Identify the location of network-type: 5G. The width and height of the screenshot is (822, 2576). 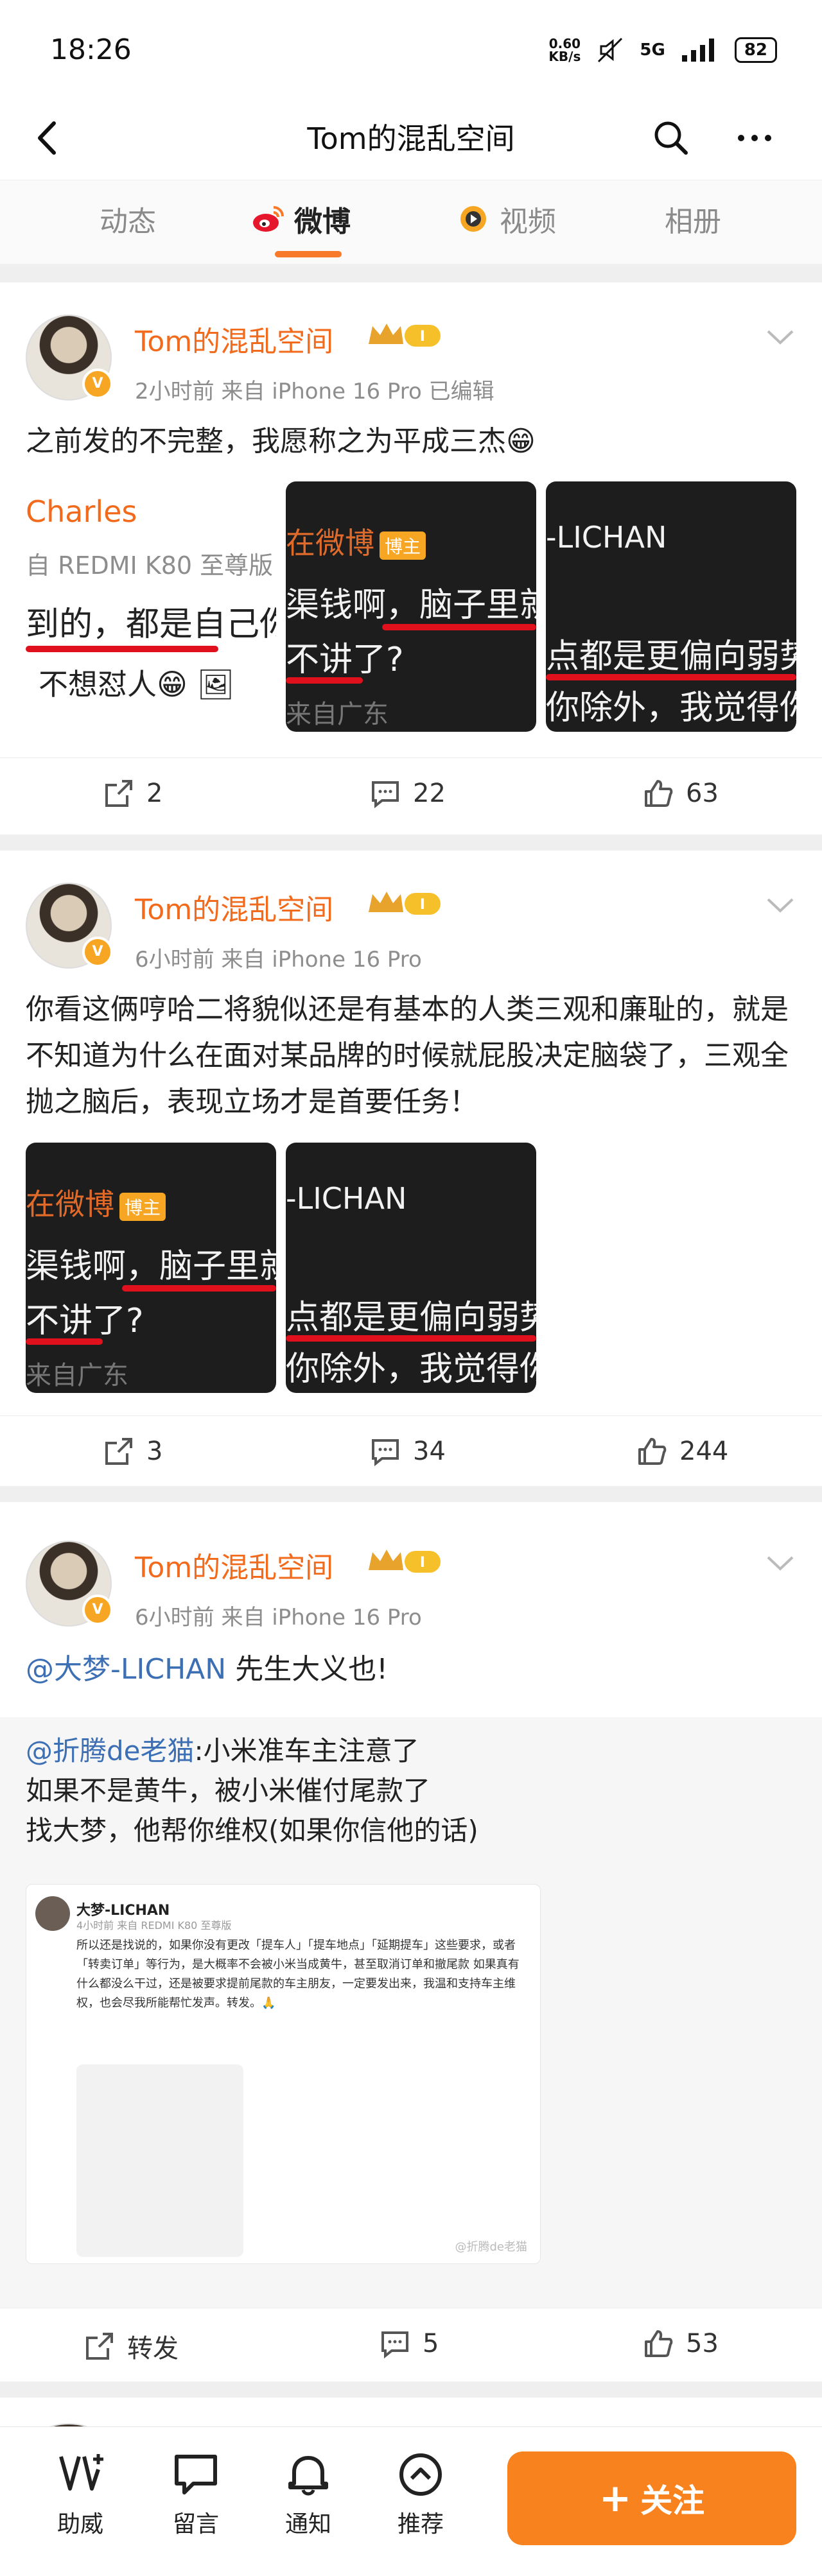
(653, 50).